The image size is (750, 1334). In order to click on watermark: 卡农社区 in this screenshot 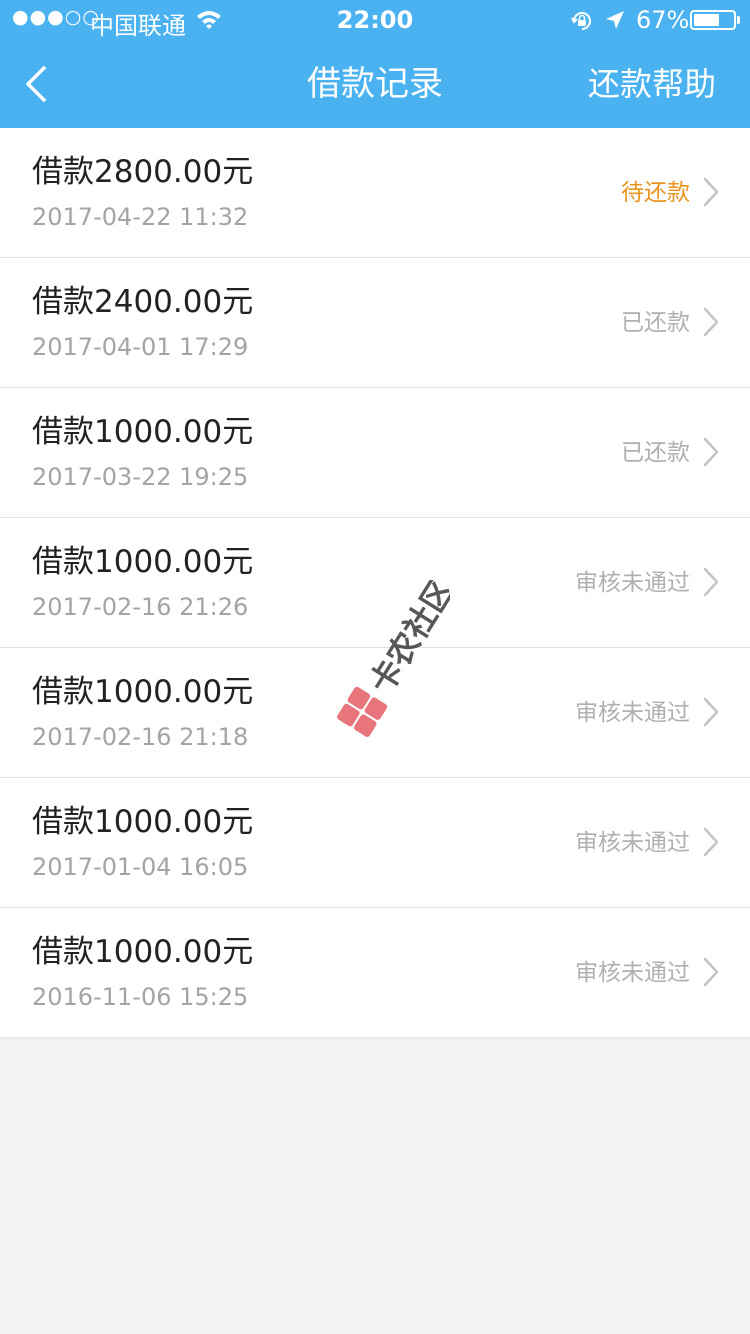, I will do `click(386, 665)`.